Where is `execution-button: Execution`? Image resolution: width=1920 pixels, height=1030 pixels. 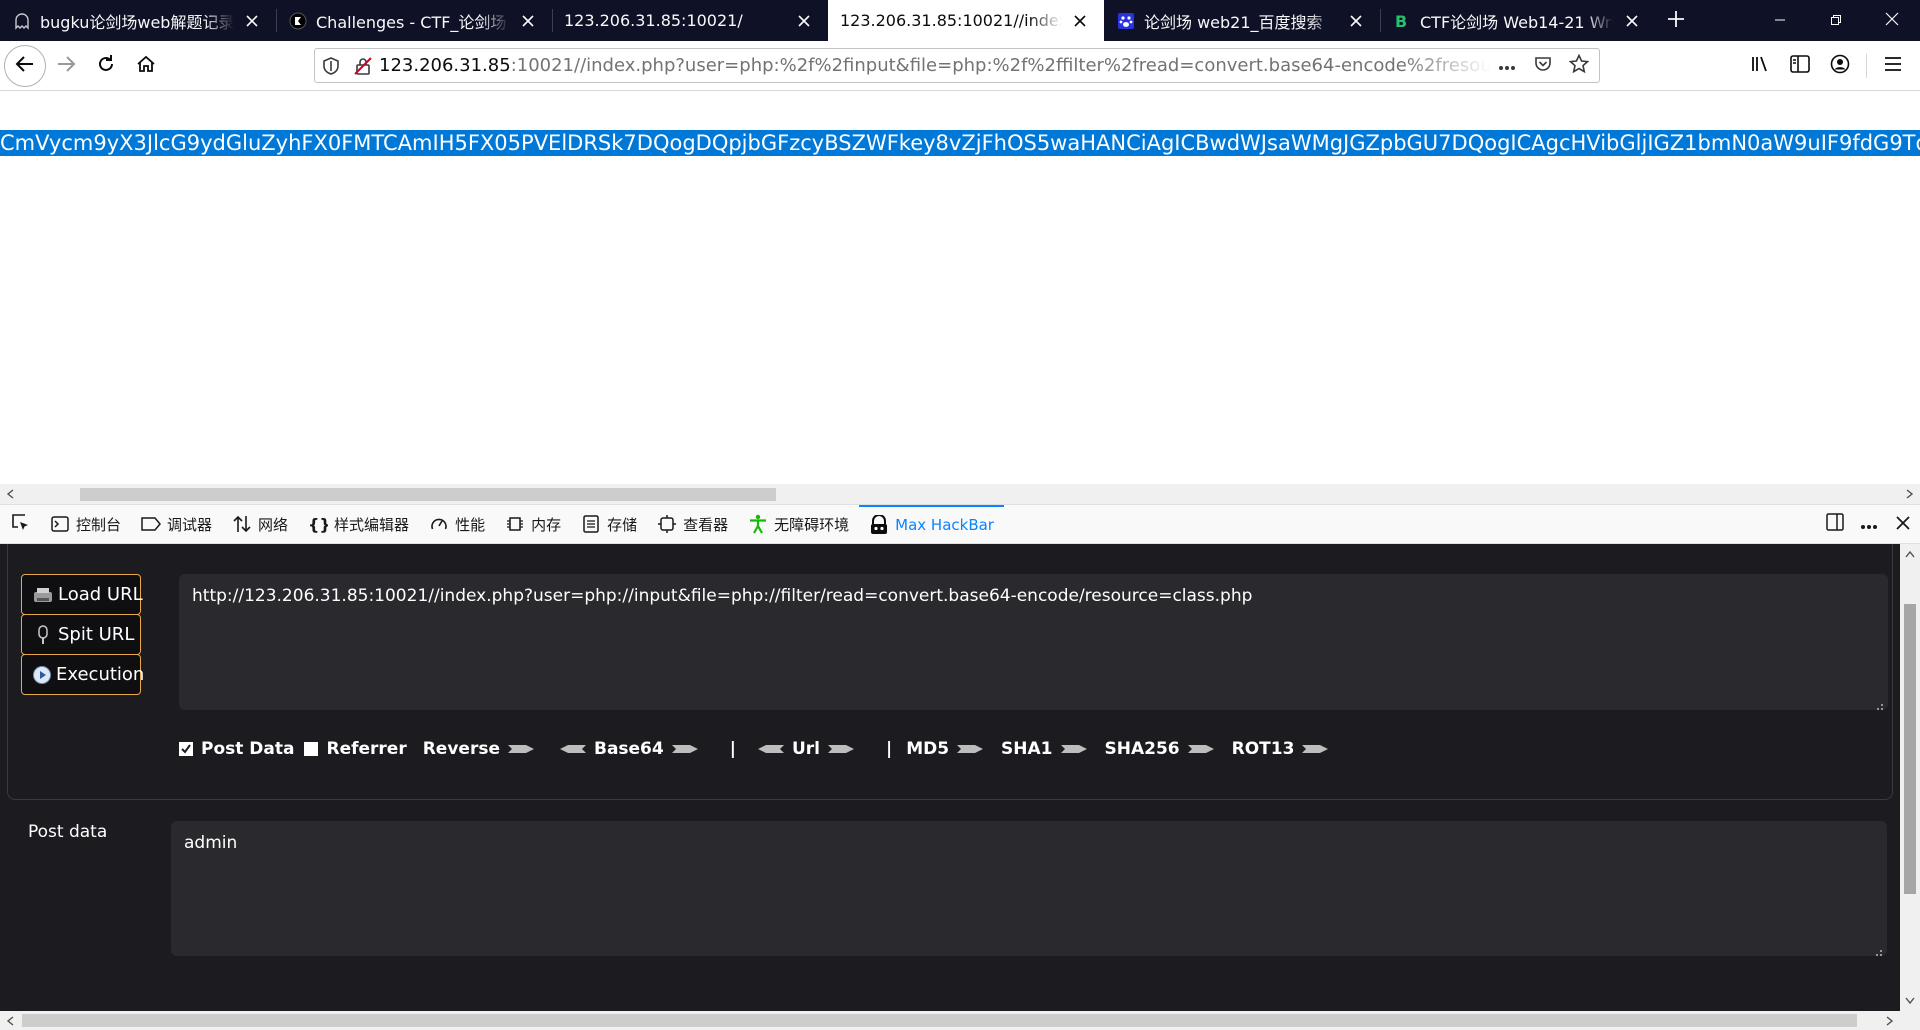
execution-button: Execution is located at coordinates (82, 674).